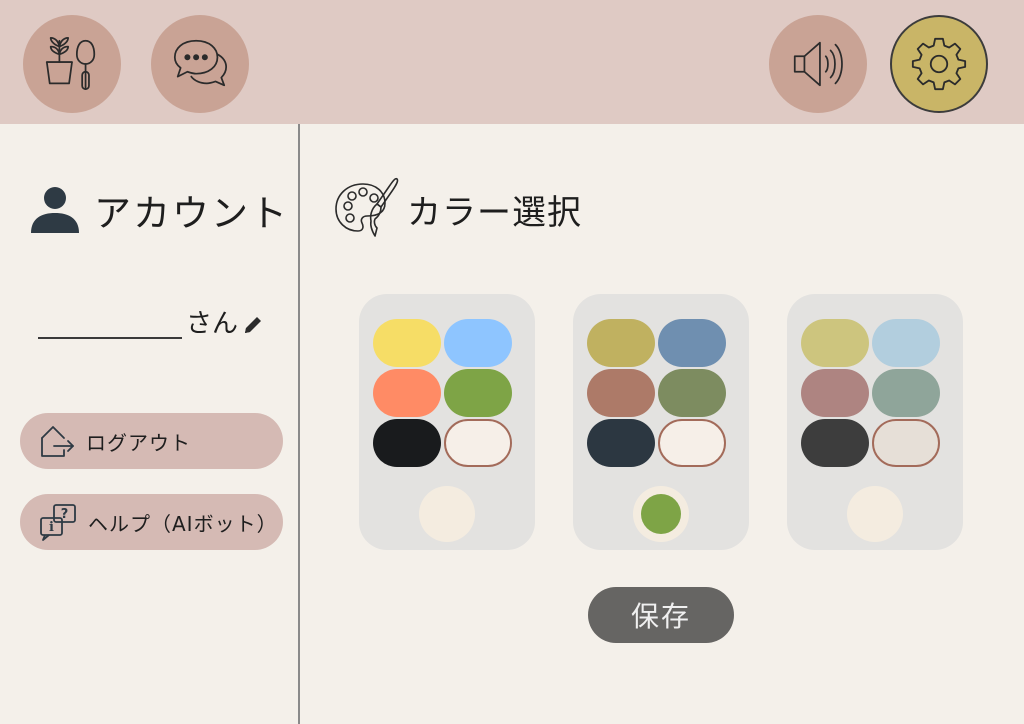 This screenshot has height=724, width=1024. Describe the element at coordinates (299, 424) in the screenshot. I see `sidebar-divider` at that location.